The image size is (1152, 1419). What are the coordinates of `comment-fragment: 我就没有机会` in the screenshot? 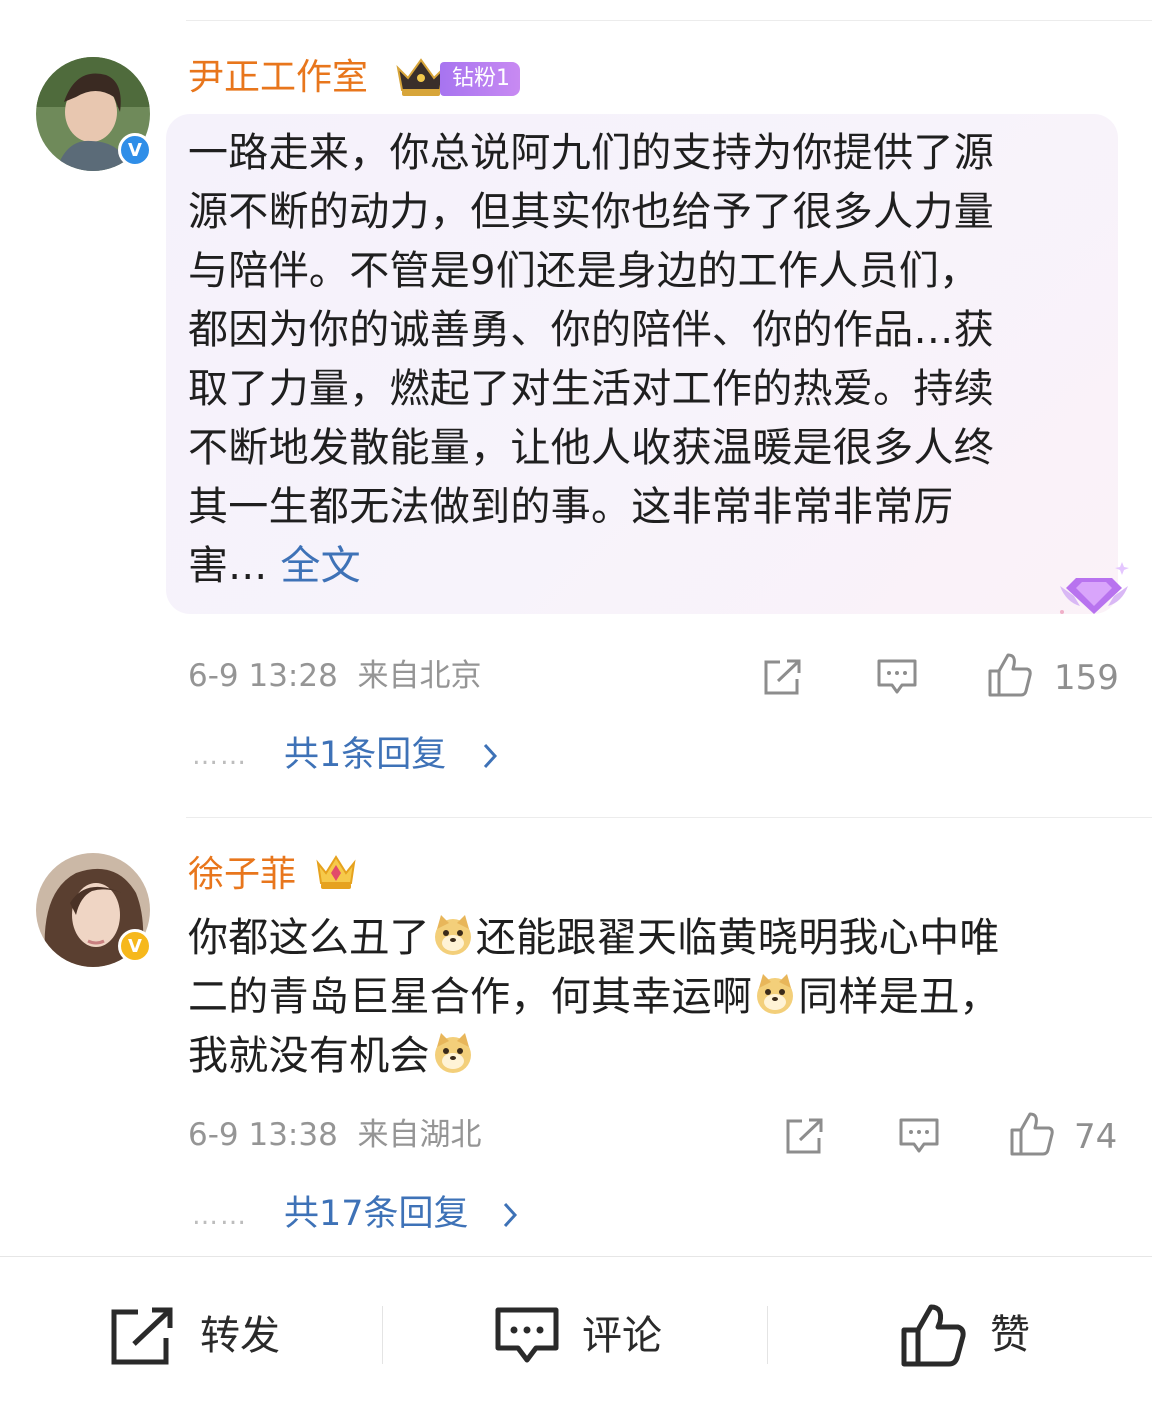 It's located at (309, 1056).